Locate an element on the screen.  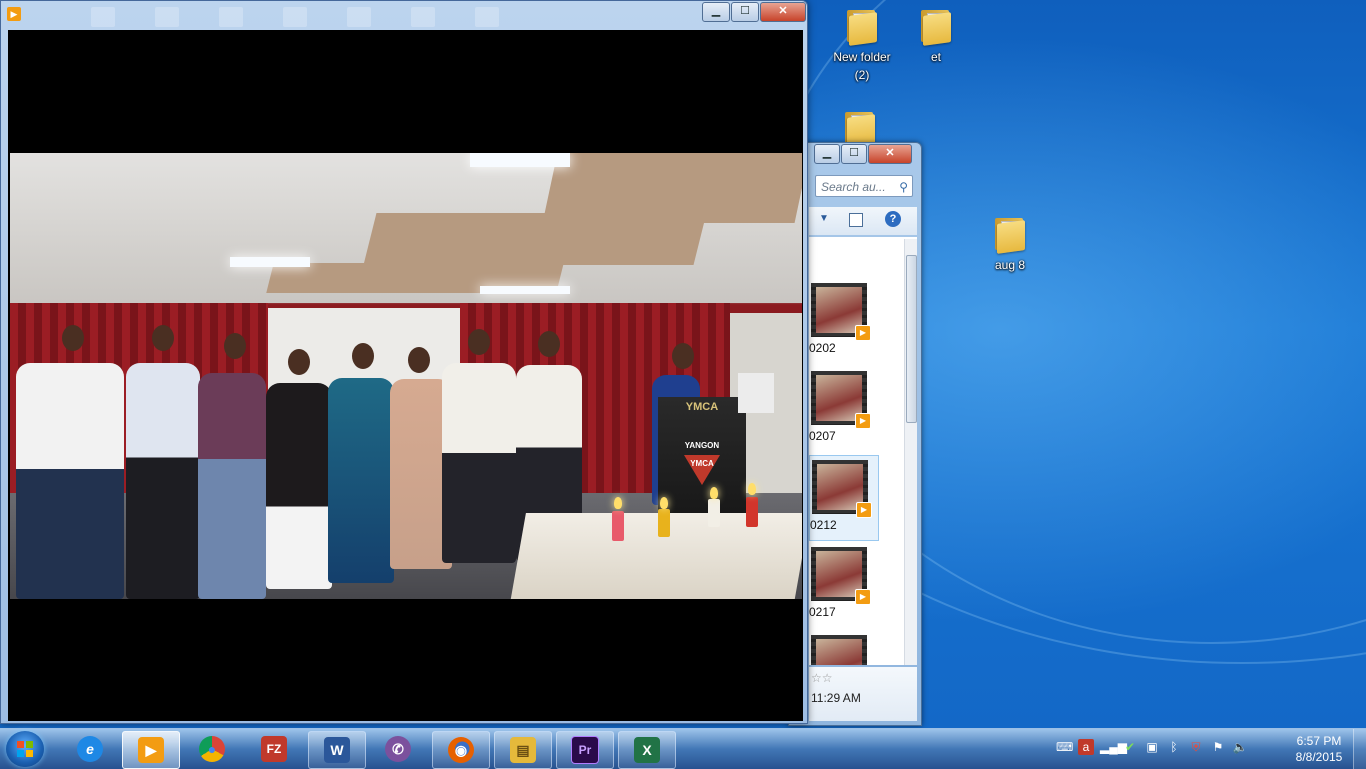
preview-pane-icon is located at coordinates (856, 220).